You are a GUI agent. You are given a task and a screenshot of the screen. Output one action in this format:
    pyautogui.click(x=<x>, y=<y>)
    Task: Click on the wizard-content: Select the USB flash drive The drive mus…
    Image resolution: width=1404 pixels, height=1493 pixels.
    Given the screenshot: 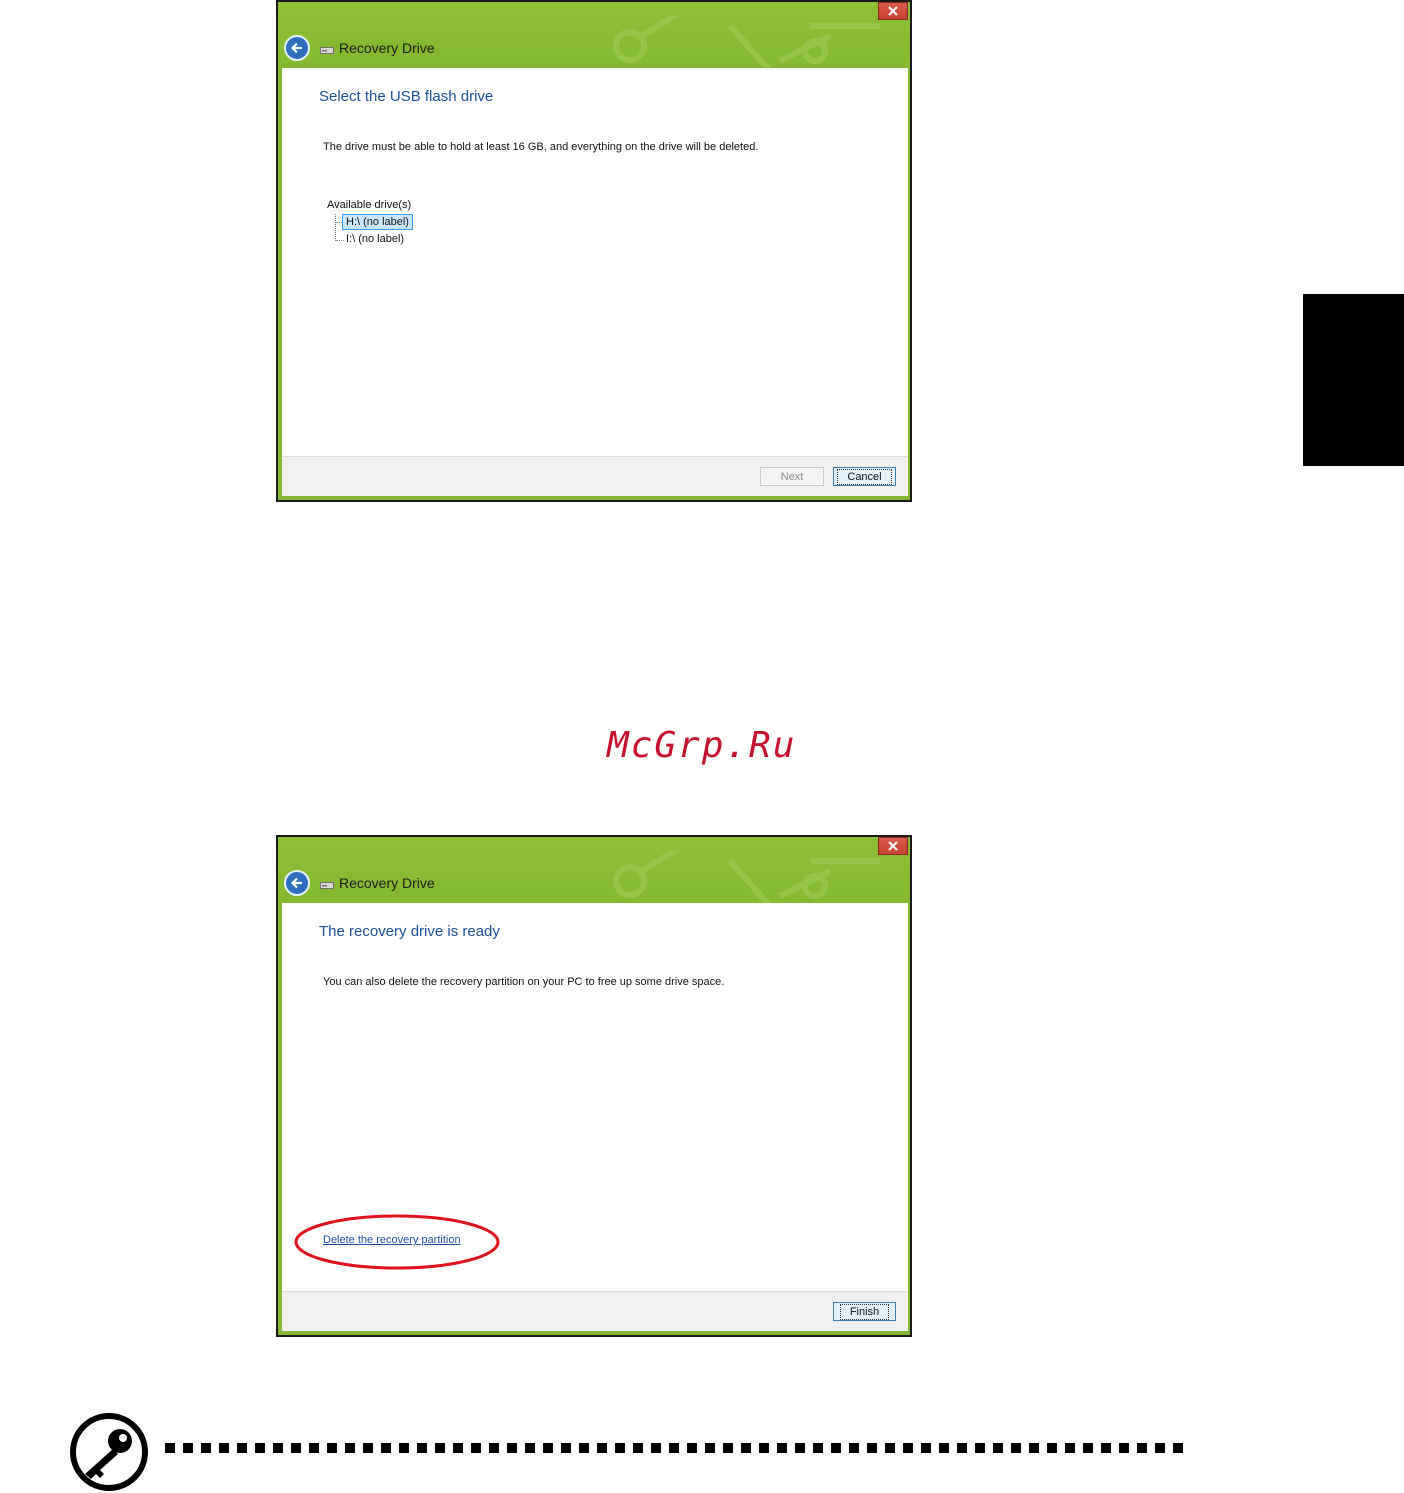 What is the action you would take?
    pyautogui.click(x=595, y=262)
    